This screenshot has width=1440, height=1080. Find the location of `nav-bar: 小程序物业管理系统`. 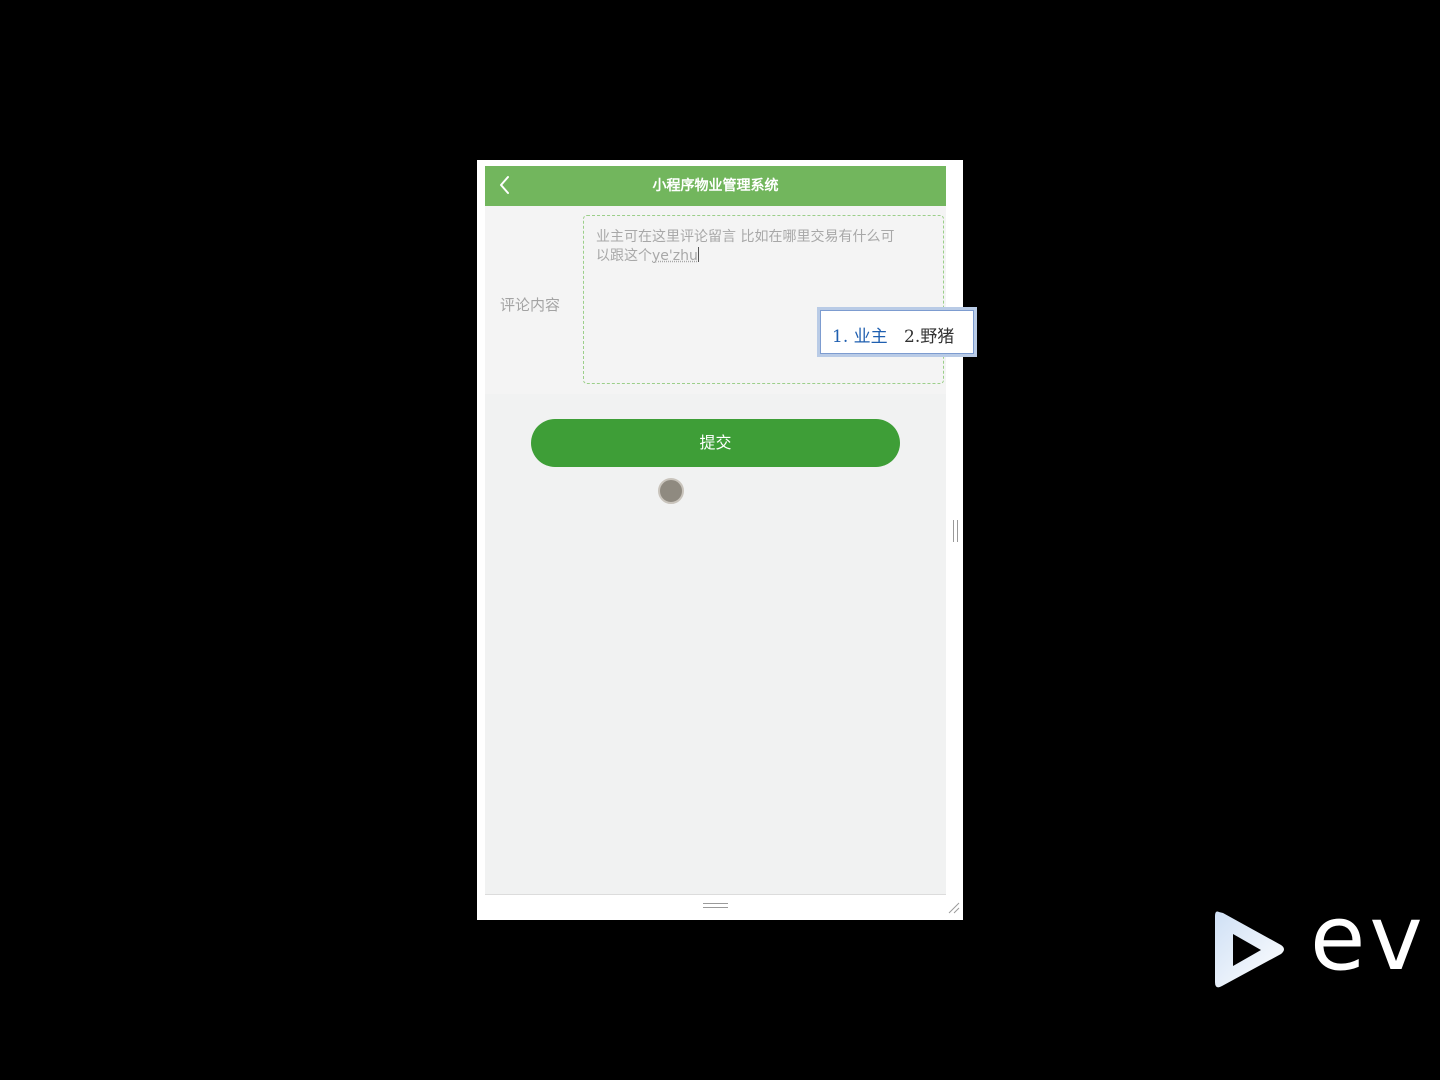

nav-bar: 小程序物业管理系统 is located at coordinates (715, 186).